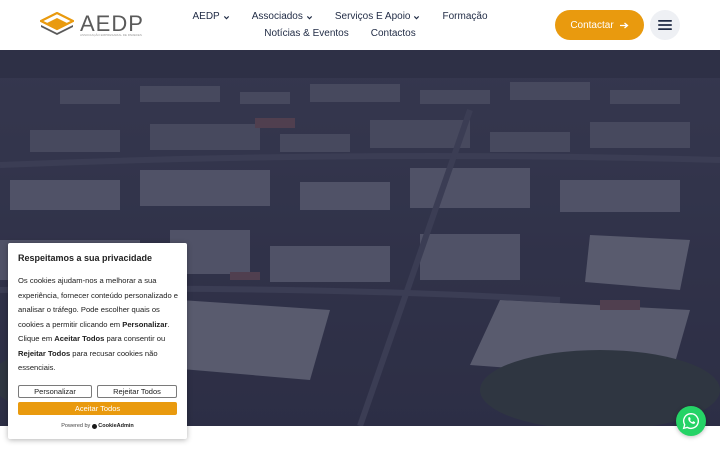  Describe the element at coordinates (624, 25) in the screenshot. I see `arrow-right-icon` at that location.